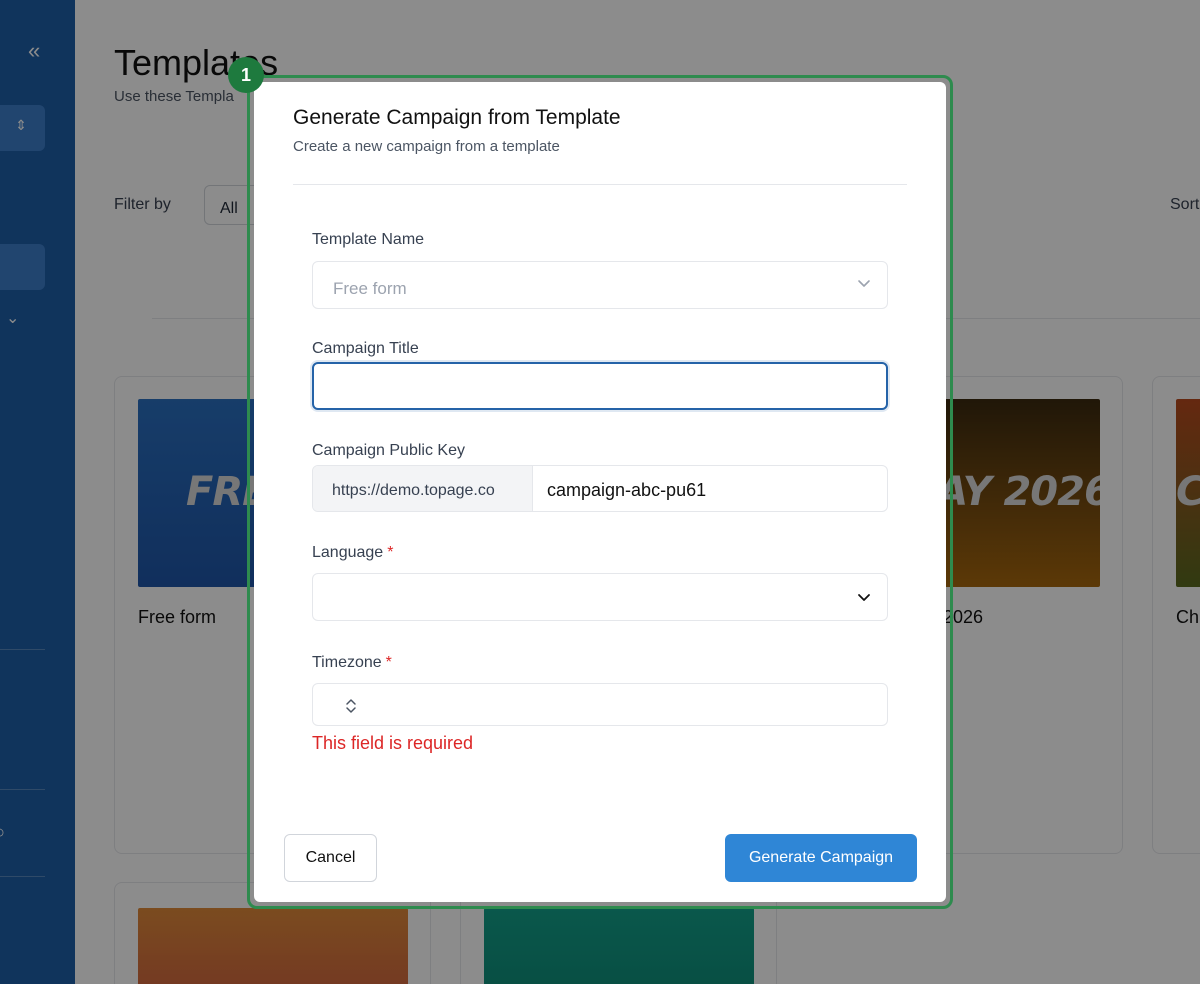  What do you see at coordinates (600, 184) in the screenshot?
I see `dialog-divider` at bounding box center [600, 184].